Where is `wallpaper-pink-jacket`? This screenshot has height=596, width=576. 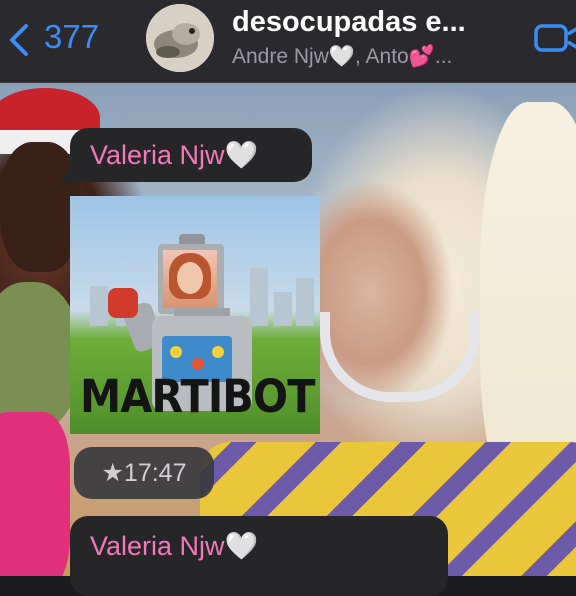
wallpaper-pink-jacket is located at coordinates (35, 494).